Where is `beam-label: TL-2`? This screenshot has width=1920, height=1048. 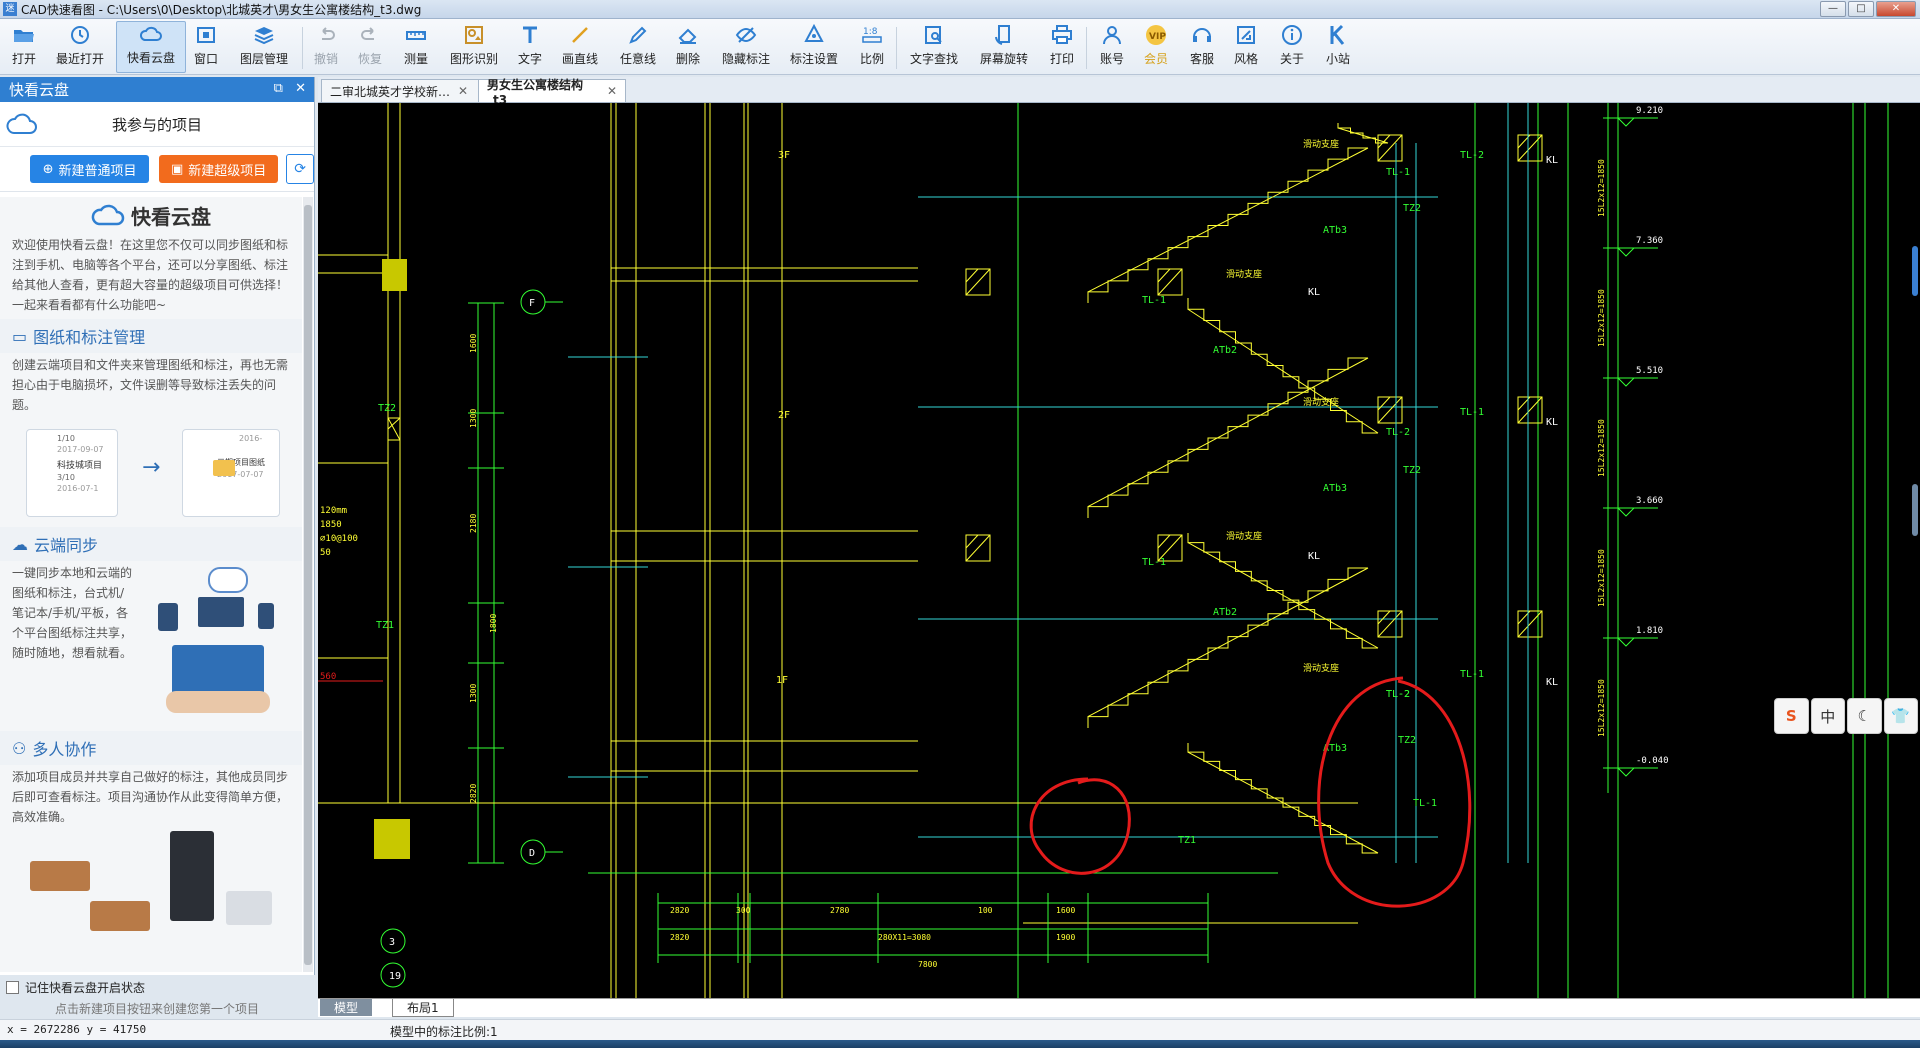 beam-label: TL-2 is located at coordinates (1472, 155).